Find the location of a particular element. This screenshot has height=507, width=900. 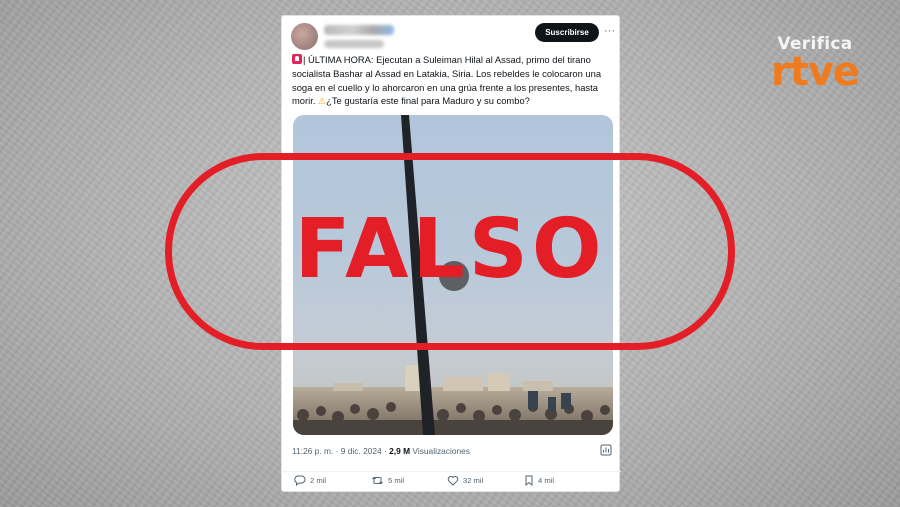

falso-stamp-label: FALSO is located at coordinates (450, 249).